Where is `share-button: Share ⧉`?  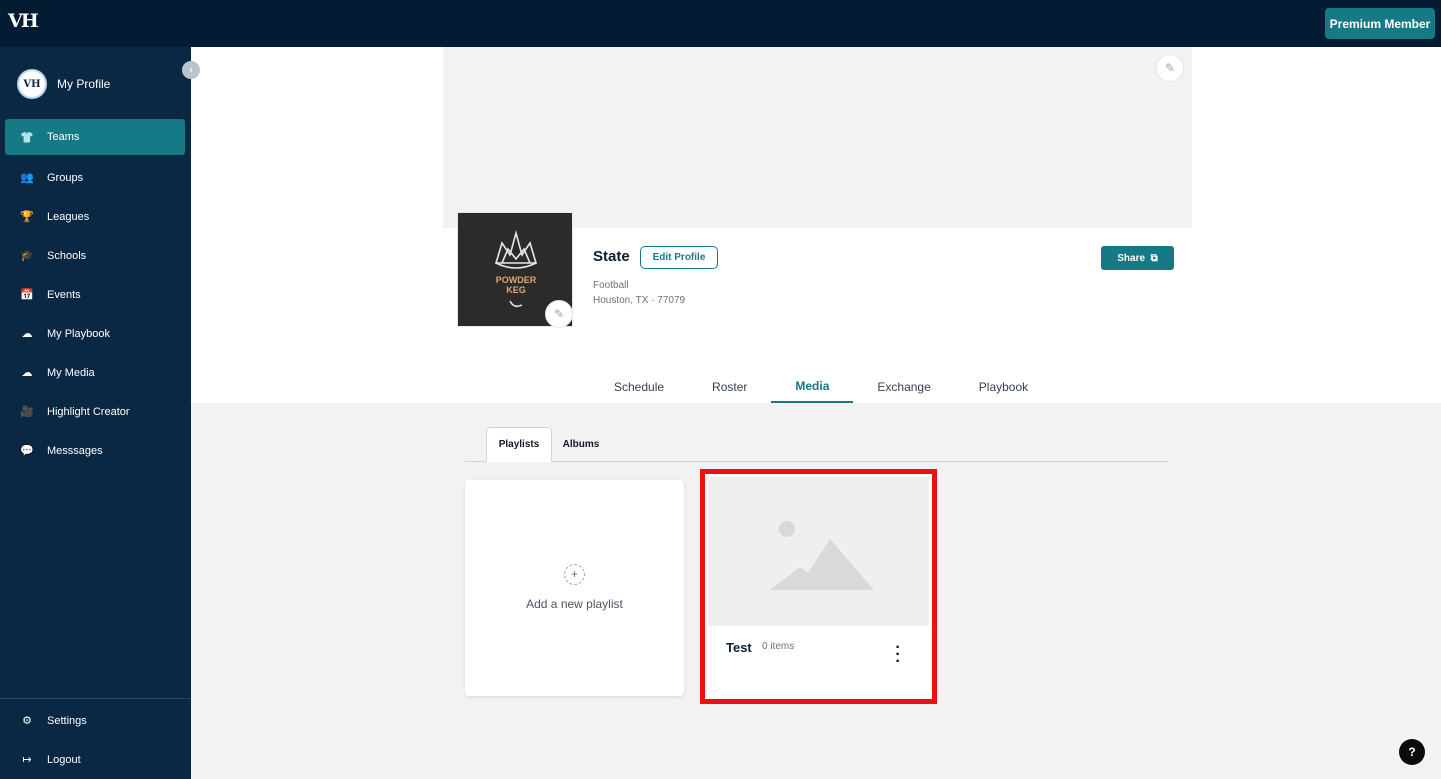 share-button: Share ⧉ is located at coordinates (1137, 258).